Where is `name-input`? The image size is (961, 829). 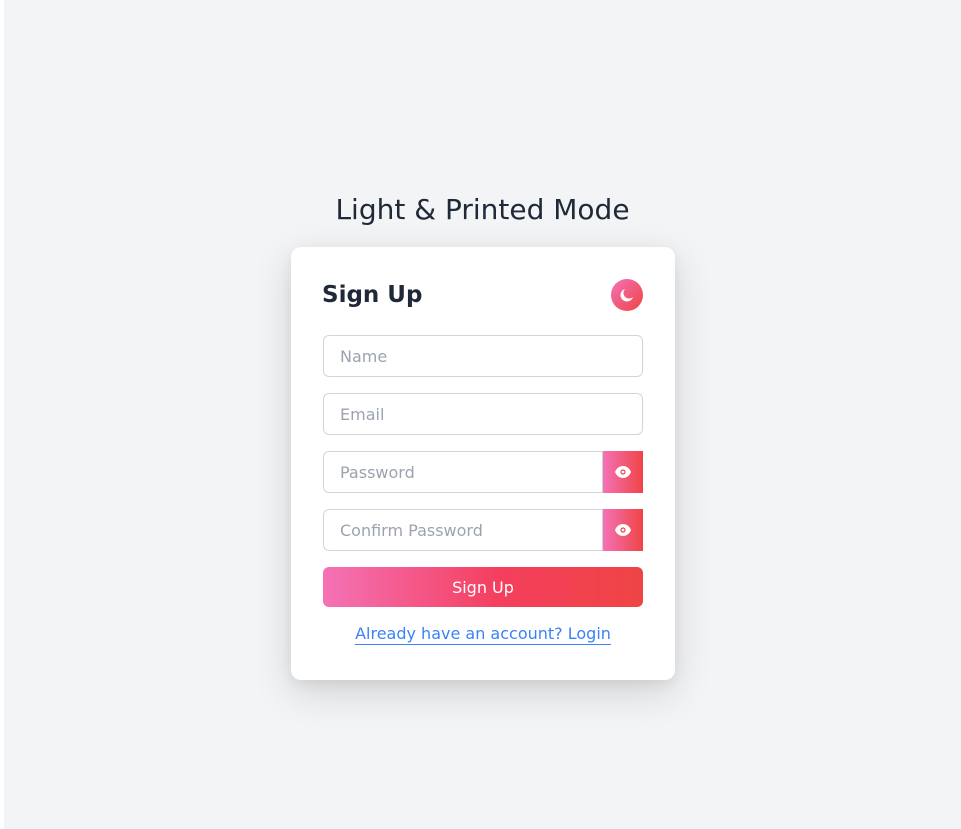 name-input is located at coordinates (483, 356).